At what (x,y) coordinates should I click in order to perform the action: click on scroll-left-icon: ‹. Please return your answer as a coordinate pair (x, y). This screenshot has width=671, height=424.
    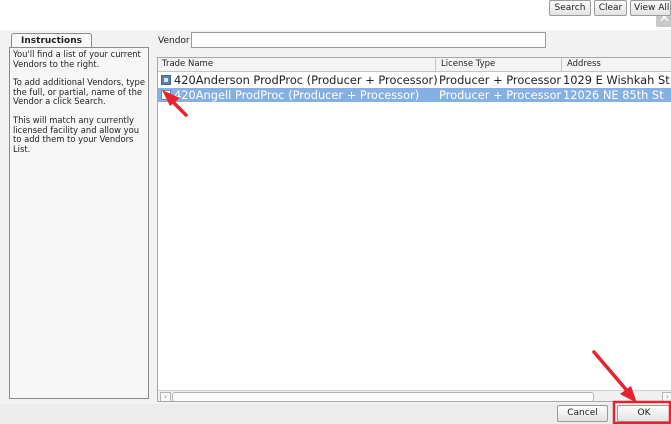
    Looking at the image, I should click on (165, 396).